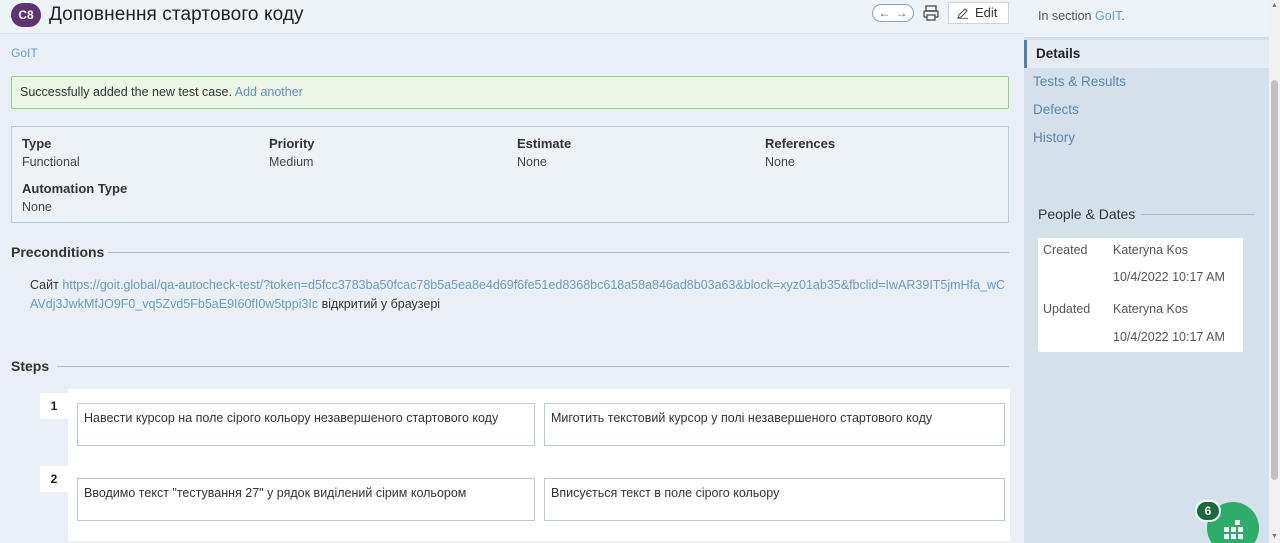 The height and width of the screenshot is (543, 1280). I want to click on field-priority: Priority Medium, so click(292, 152).